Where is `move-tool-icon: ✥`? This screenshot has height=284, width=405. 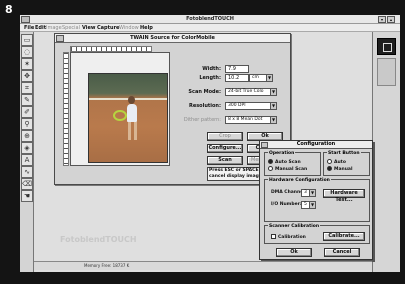 move-tool-icon: ✥ is located at coordinates (27, 76).